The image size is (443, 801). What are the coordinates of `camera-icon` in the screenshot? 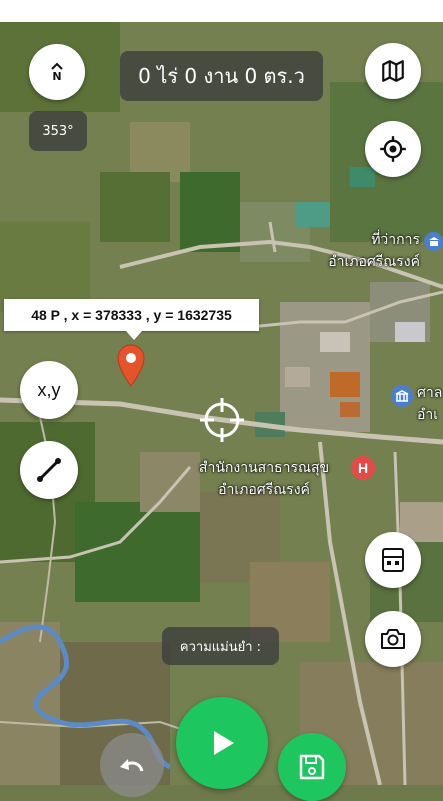 It's located at (393, 639).